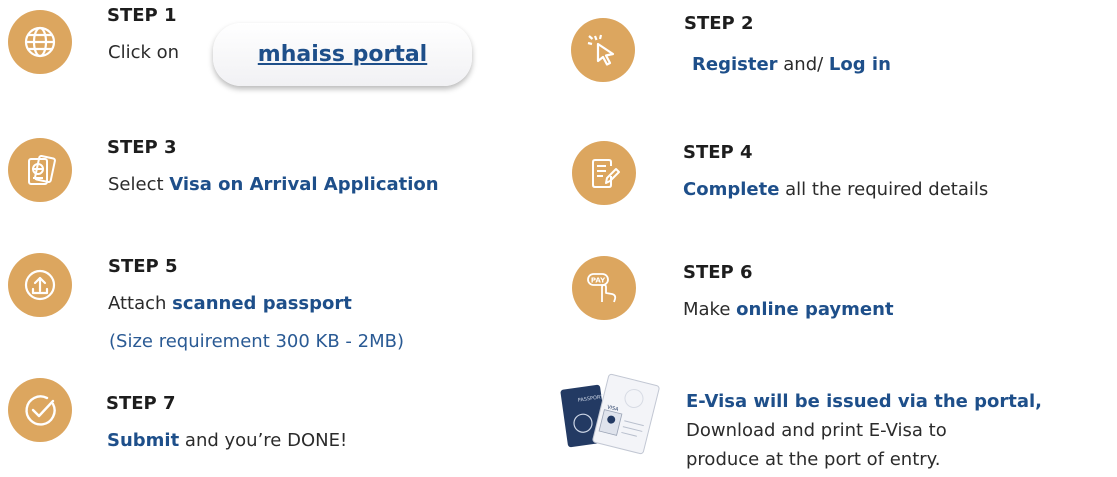 The width and height of the screenshot is (1117, 477). I want to click on mhaiss-portal-button: mhaiss portal, so click(342, 54).